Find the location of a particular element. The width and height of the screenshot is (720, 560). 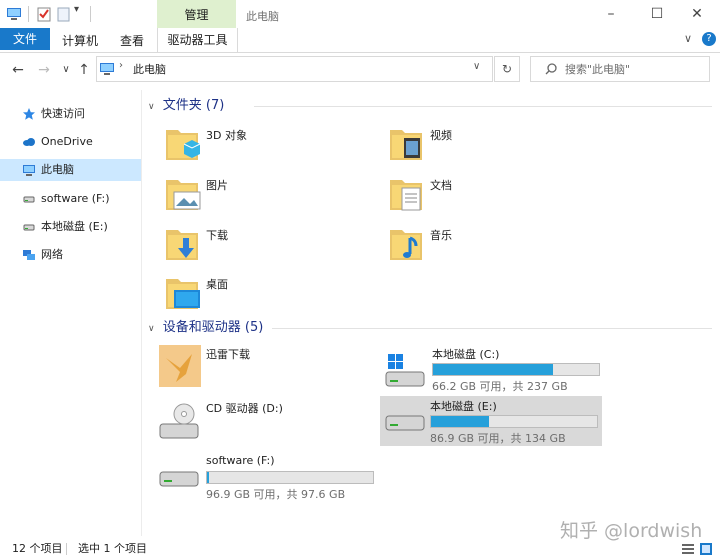

folder-desktop: 桌面 is located at coordinates (262, 296).